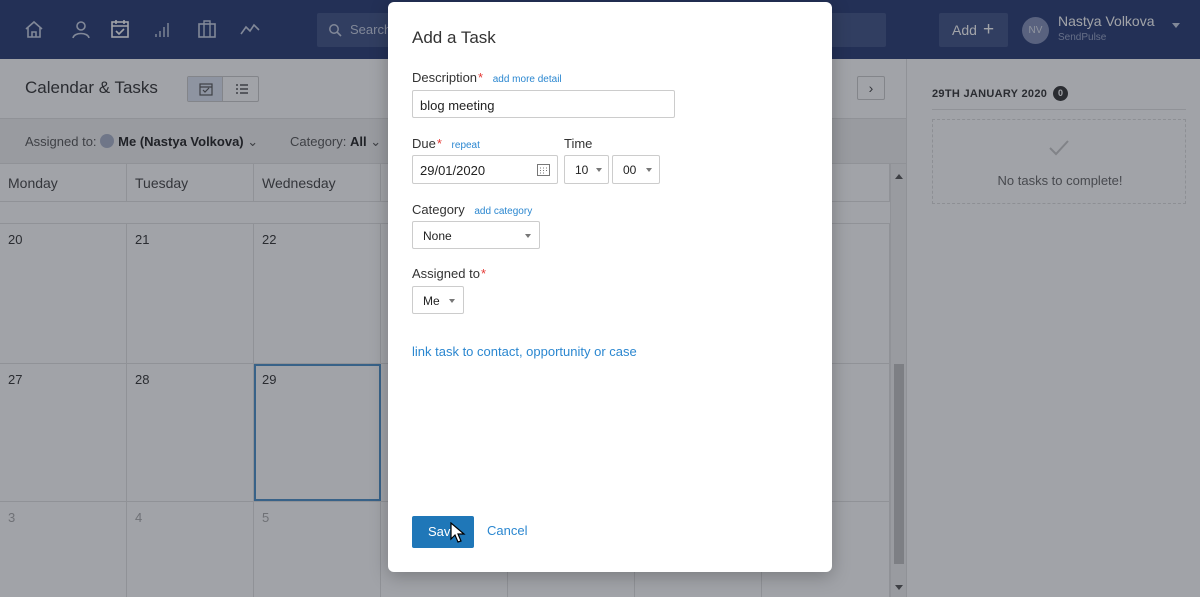 This screenshot has height=597, width=1200. What do you see at coordinates (507, 530) in the screenshot?
I see `cancel-button: Cancel` at bounding box center [507, 530].